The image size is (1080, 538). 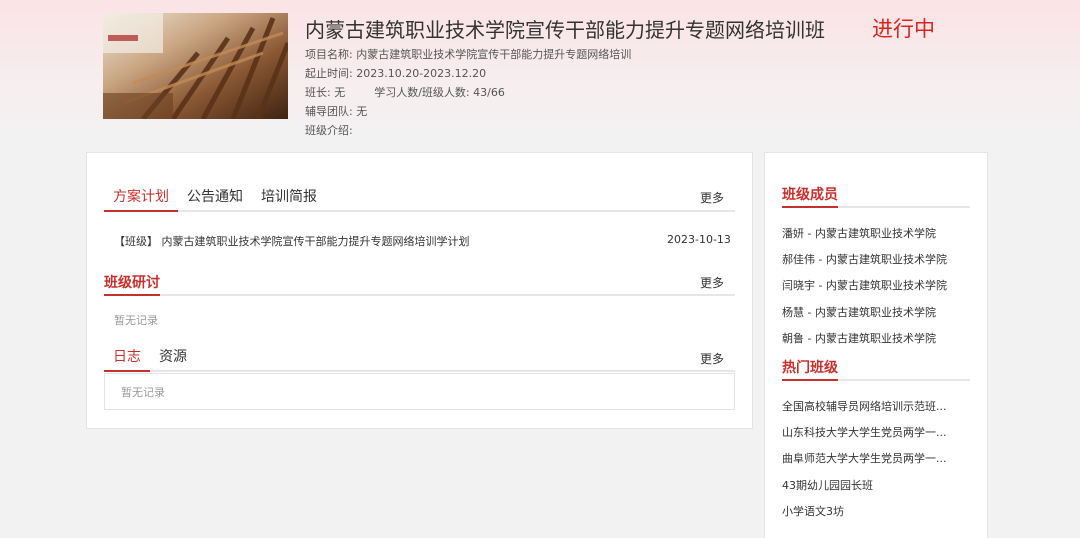 What do you see at coordinates (870, 319) in the screenshot?
I see `member-item: 杨慧 - 内蒙古建筑职业技术学院` at bounding box center [870, 319].